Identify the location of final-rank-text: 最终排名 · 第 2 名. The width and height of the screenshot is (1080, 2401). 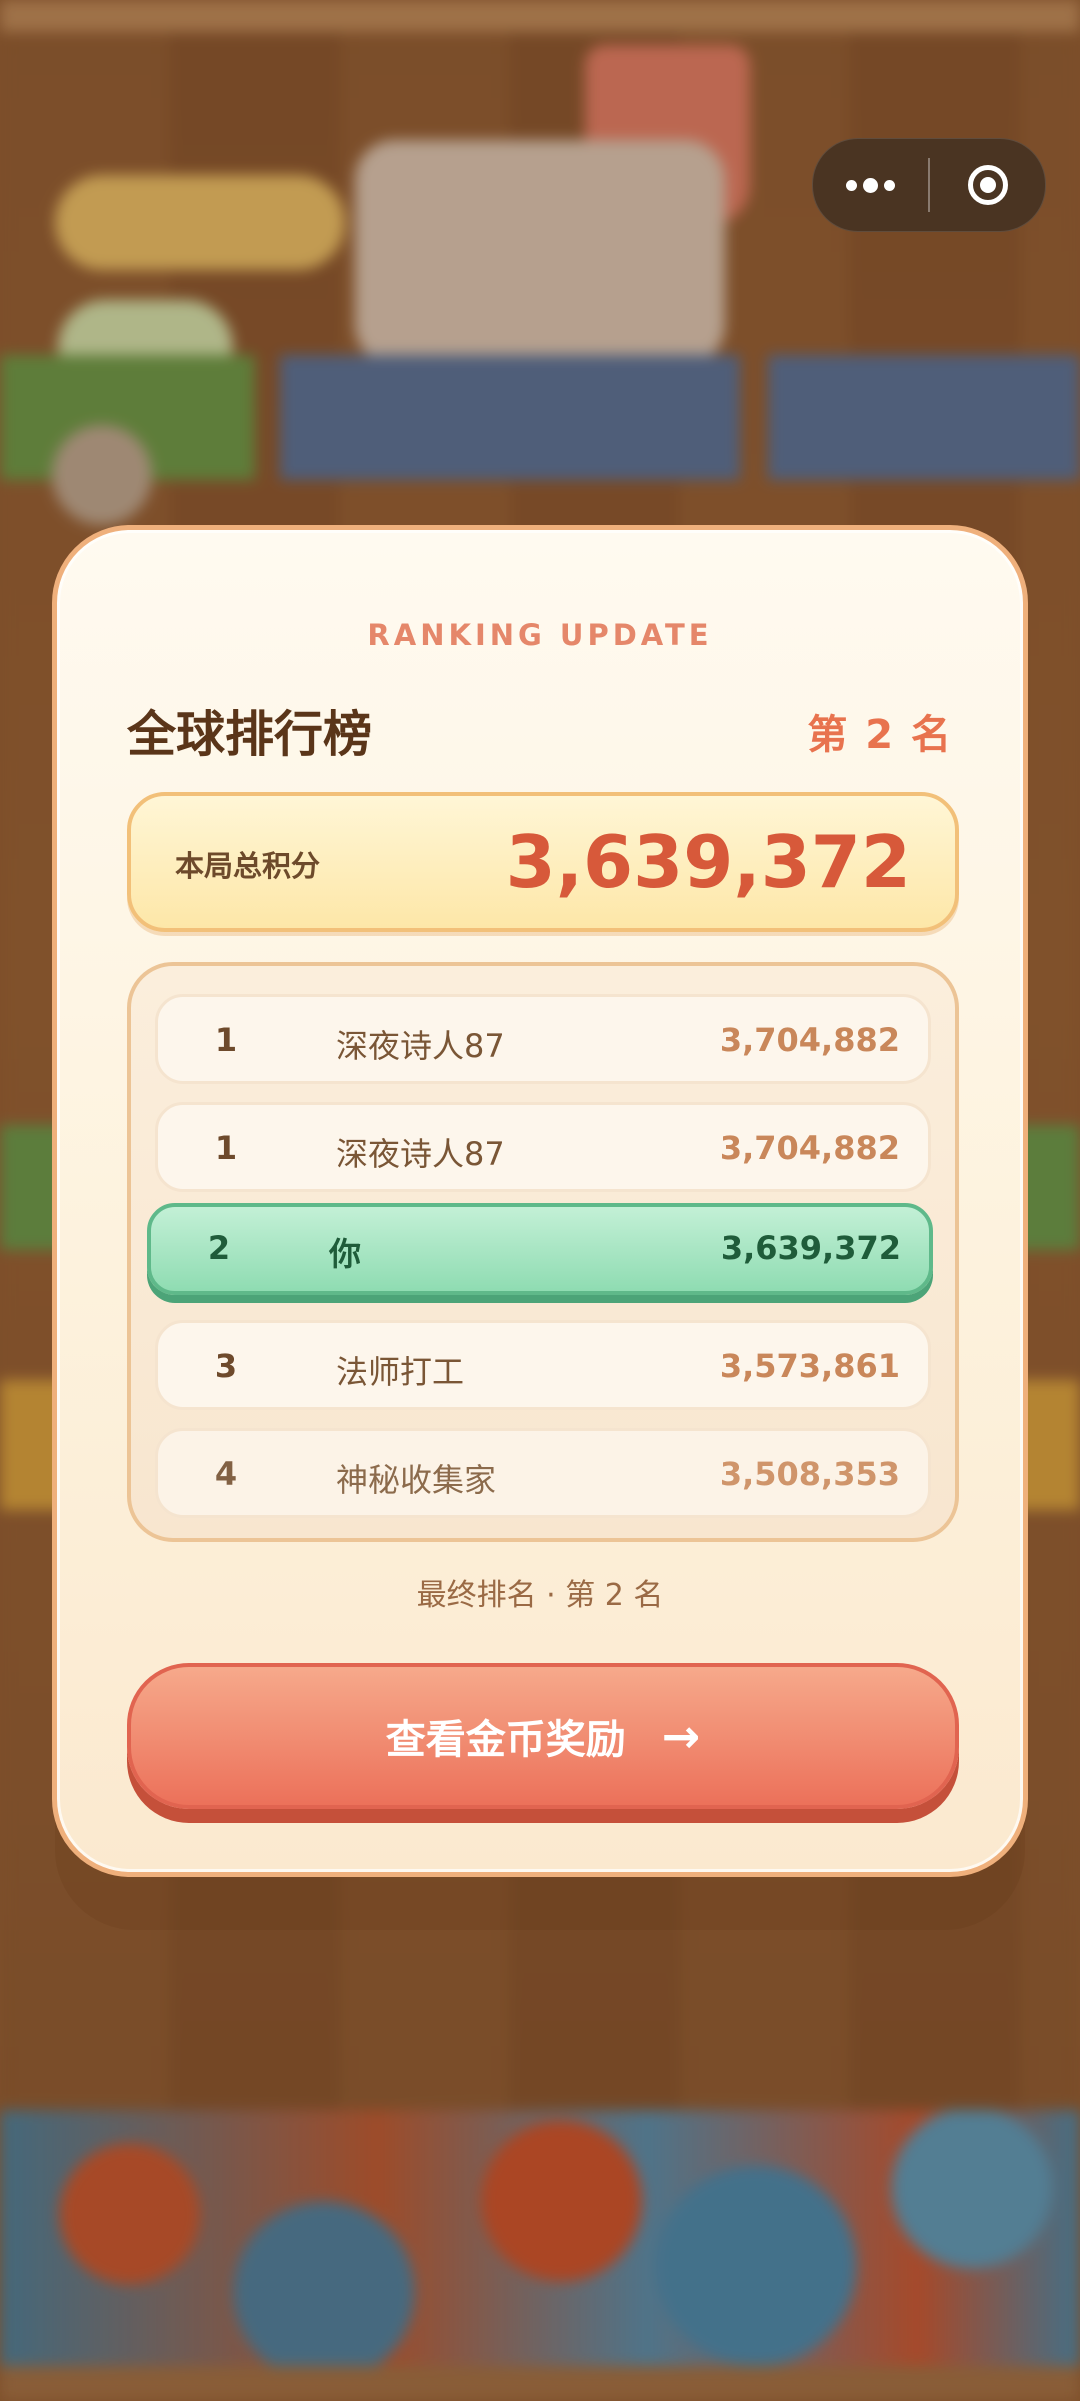
(540, 1595).